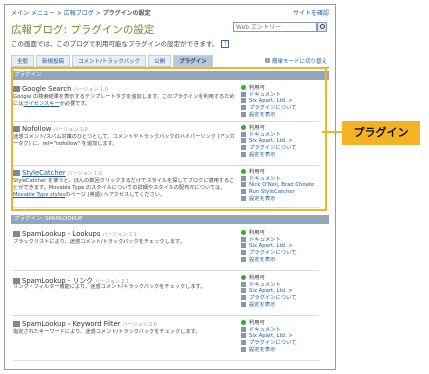 The image size is (429, 374). Describe the element at coordinates (60, 89) in the screenshot. I see `plugin-name: Google Search バージョン 1.0` at that location.